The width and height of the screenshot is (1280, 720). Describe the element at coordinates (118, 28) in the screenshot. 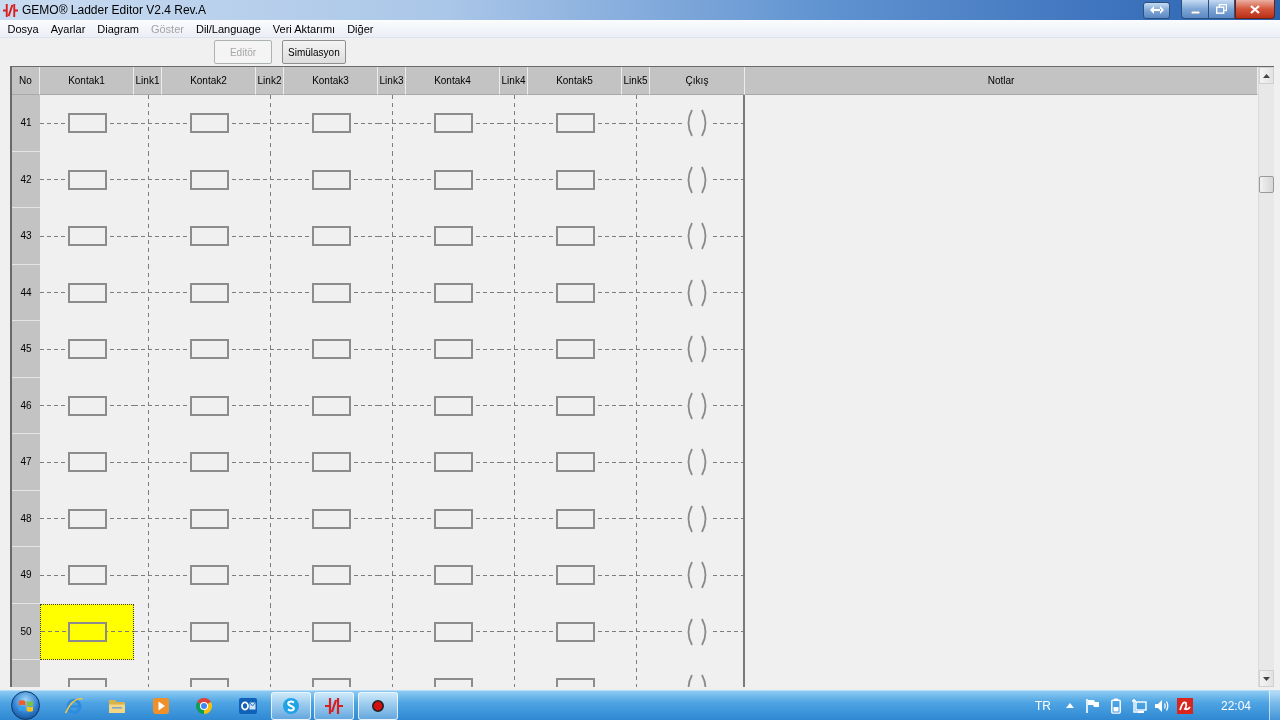

I see `menu-item: Diagram` at that location.